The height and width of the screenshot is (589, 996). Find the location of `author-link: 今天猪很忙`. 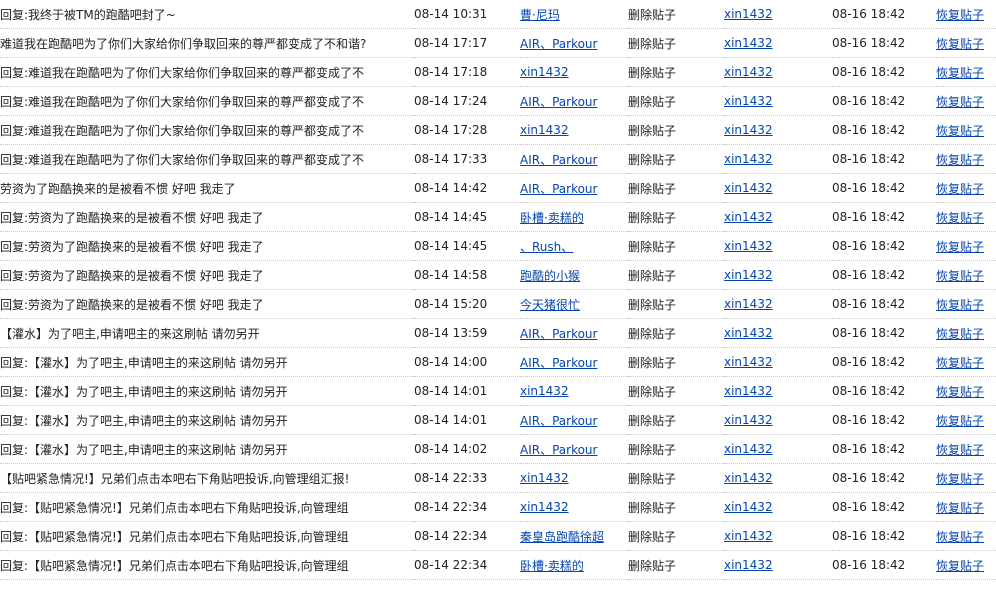

author-link: 今天猪很忙 is located at coordinates (550, 305).